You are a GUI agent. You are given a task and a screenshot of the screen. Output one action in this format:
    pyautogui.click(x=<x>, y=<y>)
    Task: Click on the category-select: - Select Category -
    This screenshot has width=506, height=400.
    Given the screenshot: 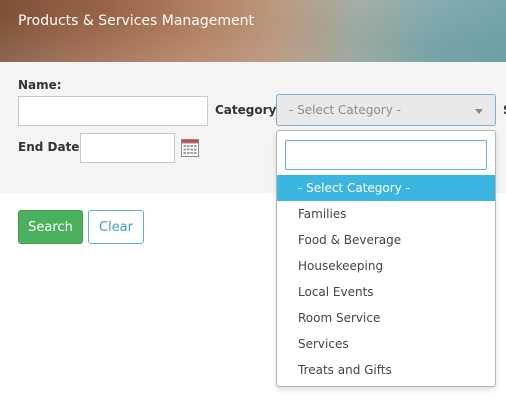 What is the action you would take?
    pyautogui.click(x=386, y=110)
    